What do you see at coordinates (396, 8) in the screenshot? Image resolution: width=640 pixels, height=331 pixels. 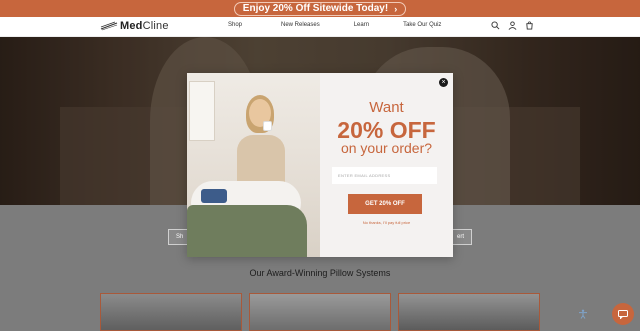 I see `arrow-right-icon: ›` at bounding box center [396, 8].